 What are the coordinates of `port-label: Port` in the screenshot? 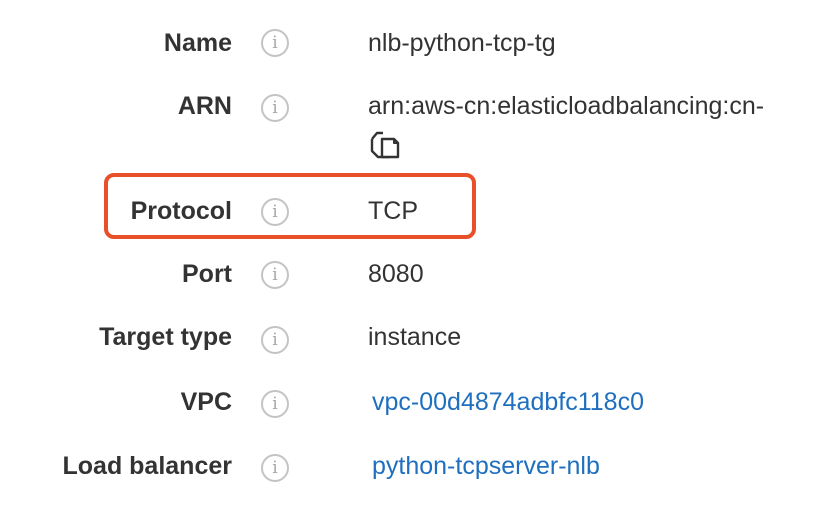 It's located at (207, 274).